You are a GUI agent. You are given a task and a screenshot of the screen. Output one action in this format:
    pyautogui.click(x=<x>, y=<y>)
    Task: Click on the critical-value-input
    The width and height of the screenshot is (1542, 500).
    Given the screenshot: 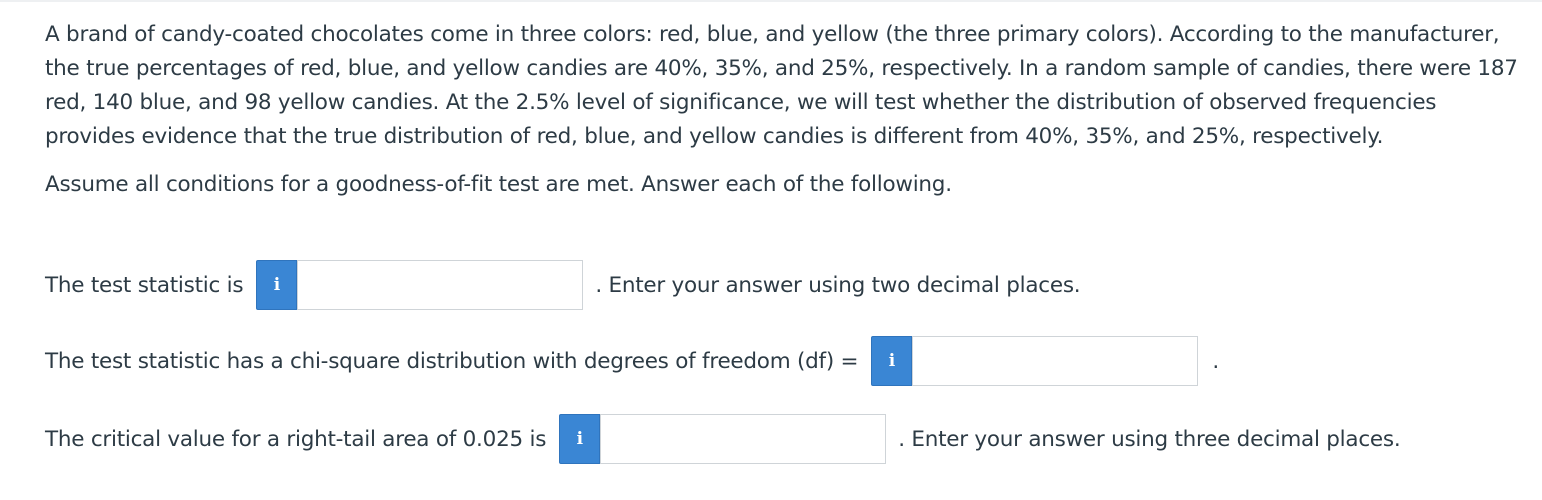 What is the action you would take?
    pyautogui.click(x=743, y=439)
    